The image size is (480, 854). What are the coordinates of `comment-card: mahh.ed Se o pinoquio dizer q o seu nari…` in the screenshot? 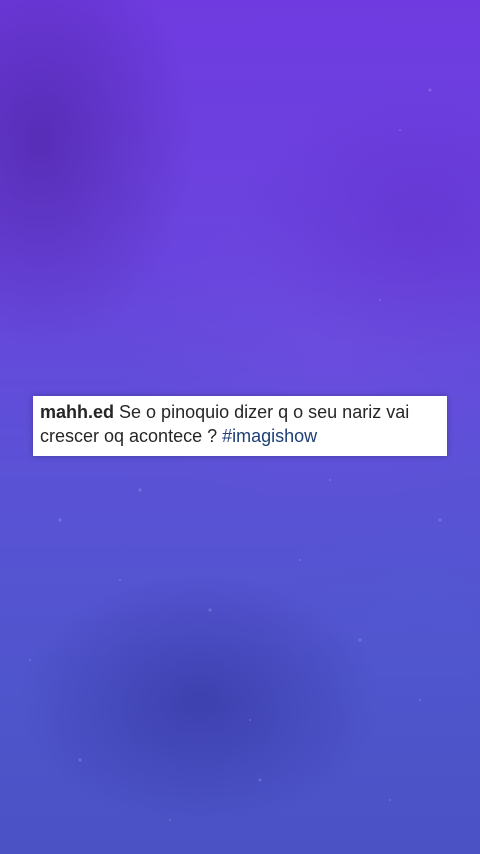 It's located at (240, 426).